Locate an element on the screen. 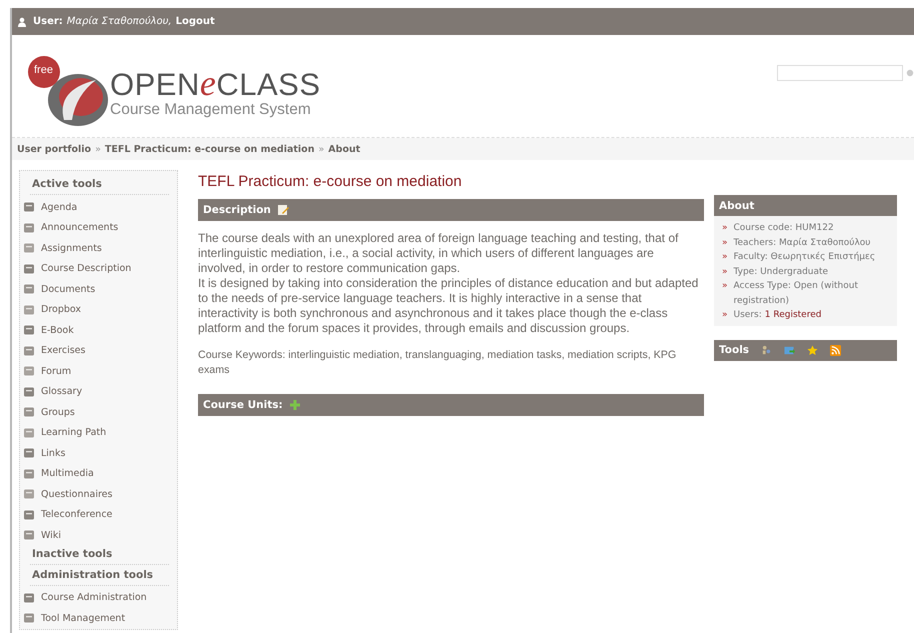 The image size is (914, 633). about-text: Faculty: Θεωρητικές Επιστήμες is located at coordinates (805, 257).